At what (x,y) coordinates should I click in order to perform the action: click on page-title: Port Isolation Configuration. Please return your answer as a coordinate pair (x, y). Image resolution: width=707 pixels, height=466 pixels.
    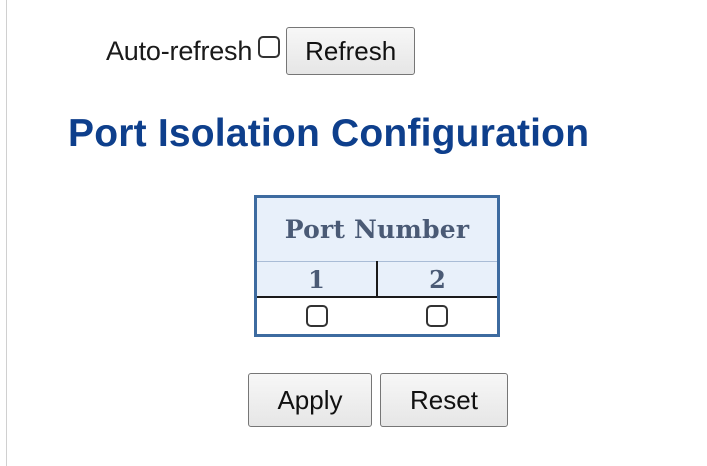
    Looking at the image, I should click on (329, 133).